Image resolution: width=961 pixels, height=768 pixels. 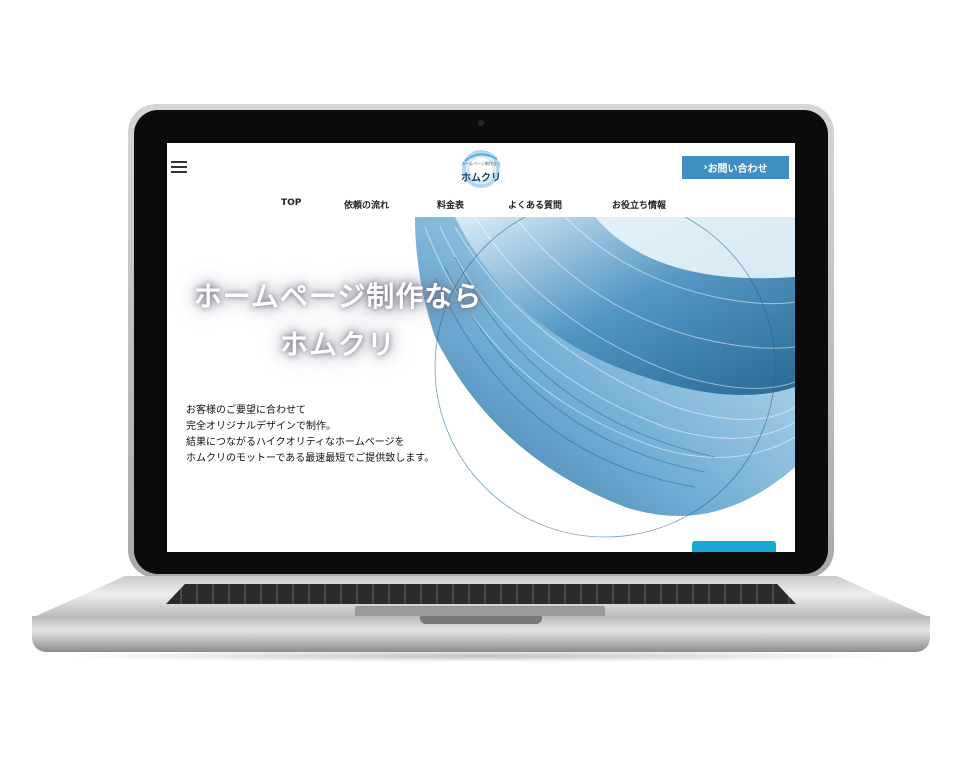 What do you see at coordinates (481, 170) in the screenshot?
I see `site-logo: ホームページ制作なら ホムクリ` at bounding box center [481, 170].